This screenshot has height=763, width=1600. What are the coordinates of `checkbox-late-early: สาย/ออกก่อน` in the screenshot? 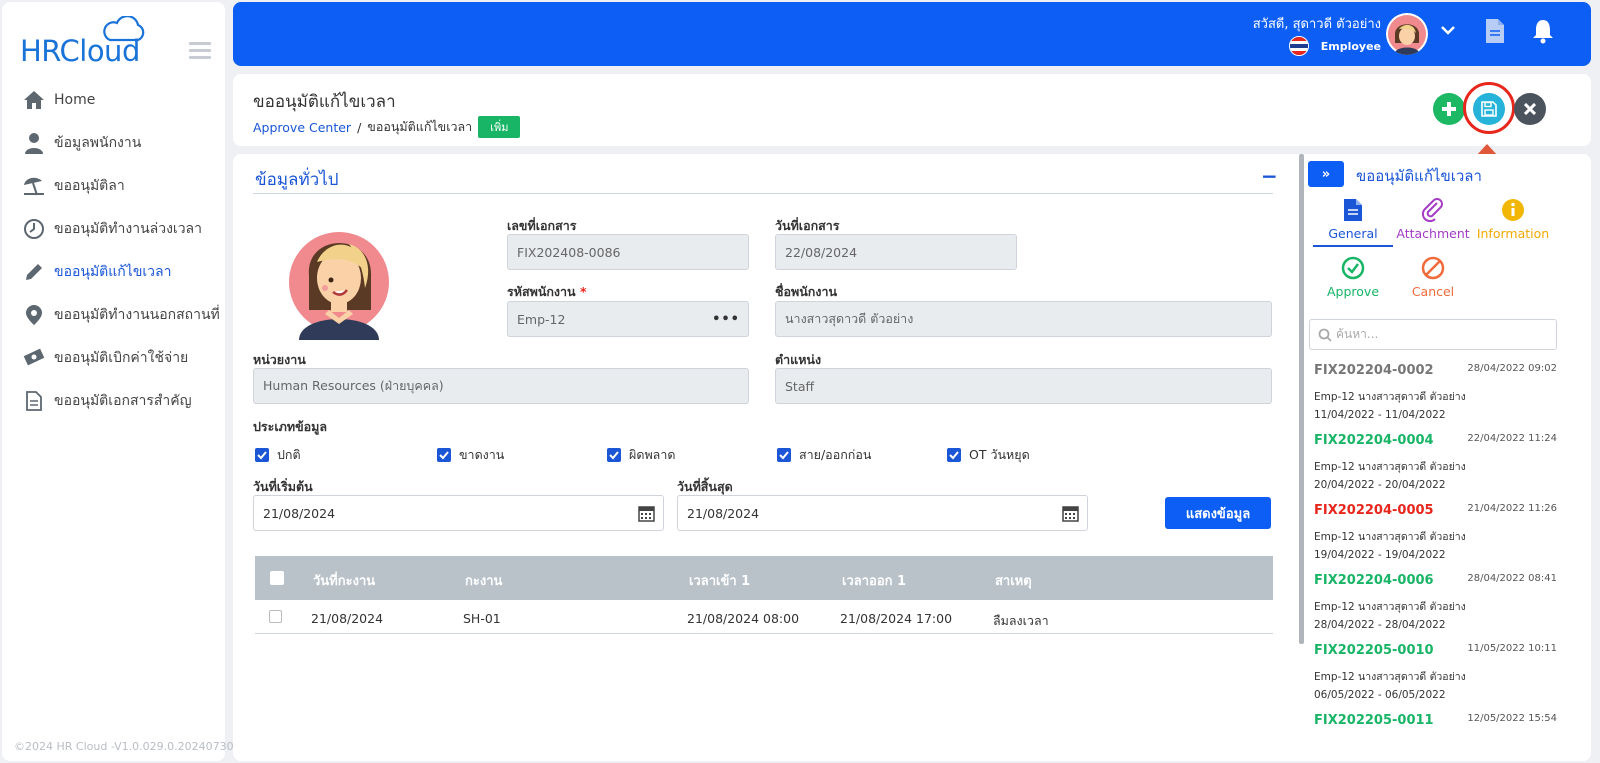 It's located at (824, 455).